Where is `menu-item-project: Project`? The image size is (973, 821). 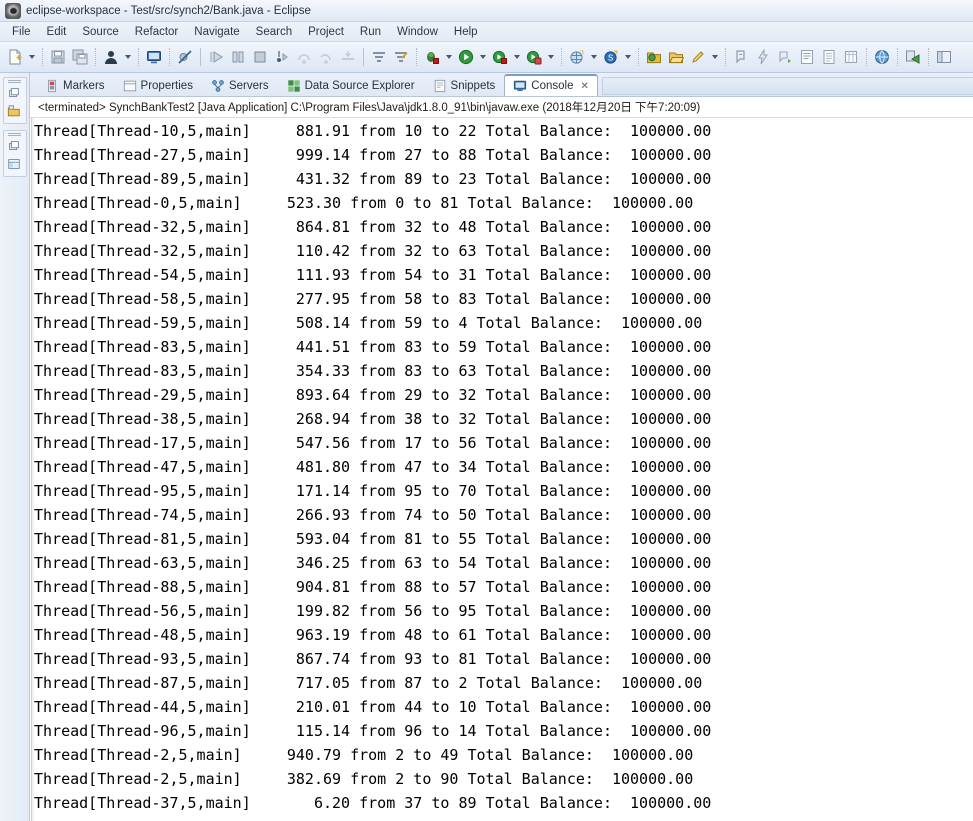
menu-item-project: Project is located at coordinates (326, 32).